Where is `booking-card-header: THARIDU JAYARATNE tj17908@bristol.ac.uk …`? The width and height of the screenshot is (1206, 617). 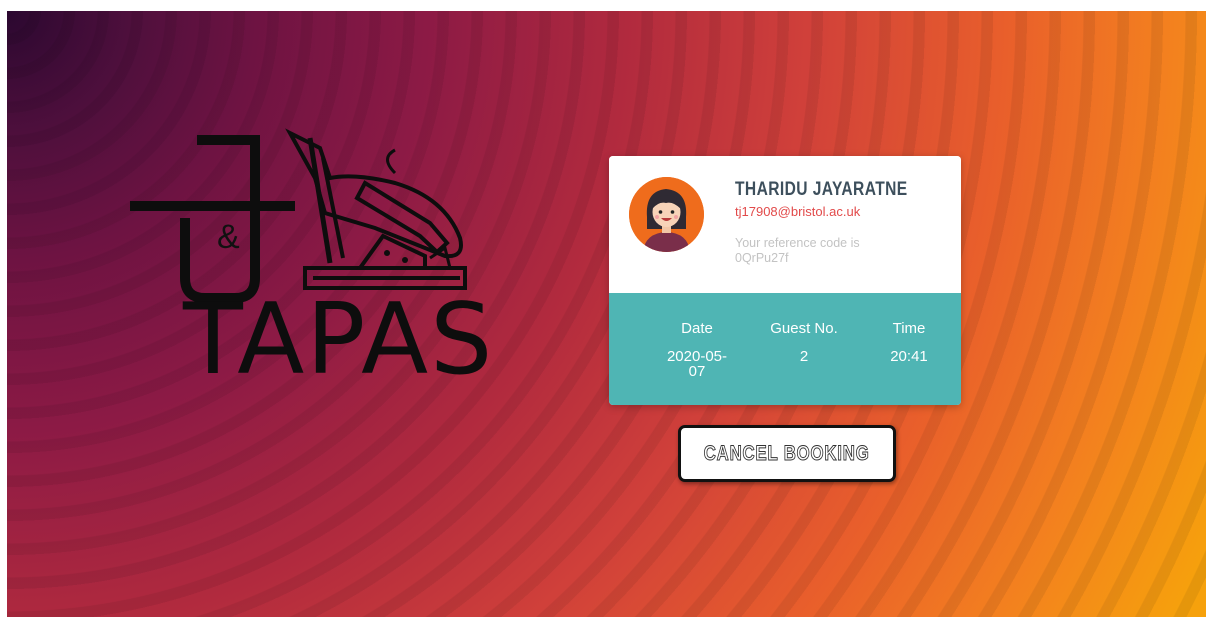 booking-card-header: THARIDU JAYARATNE tj17908@bristol.ac.uk … is located at coordinates (785, 224).